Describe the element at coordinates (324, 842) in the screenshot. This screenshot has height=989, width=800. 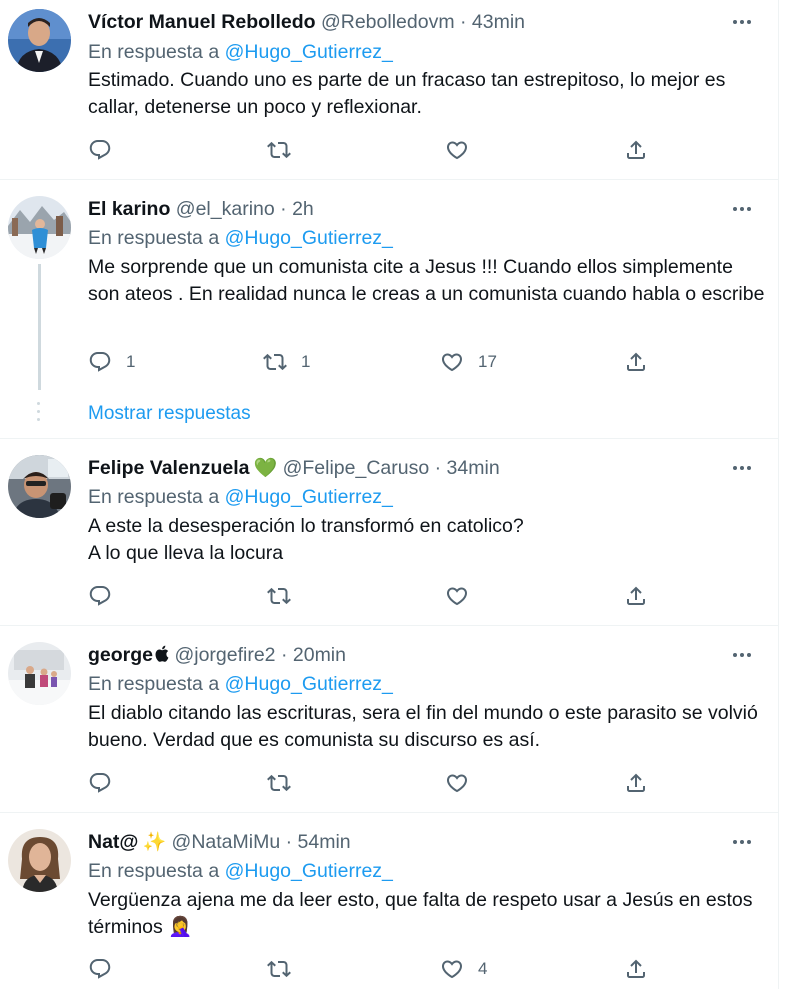
I see `timestamp: 54min` at that location.